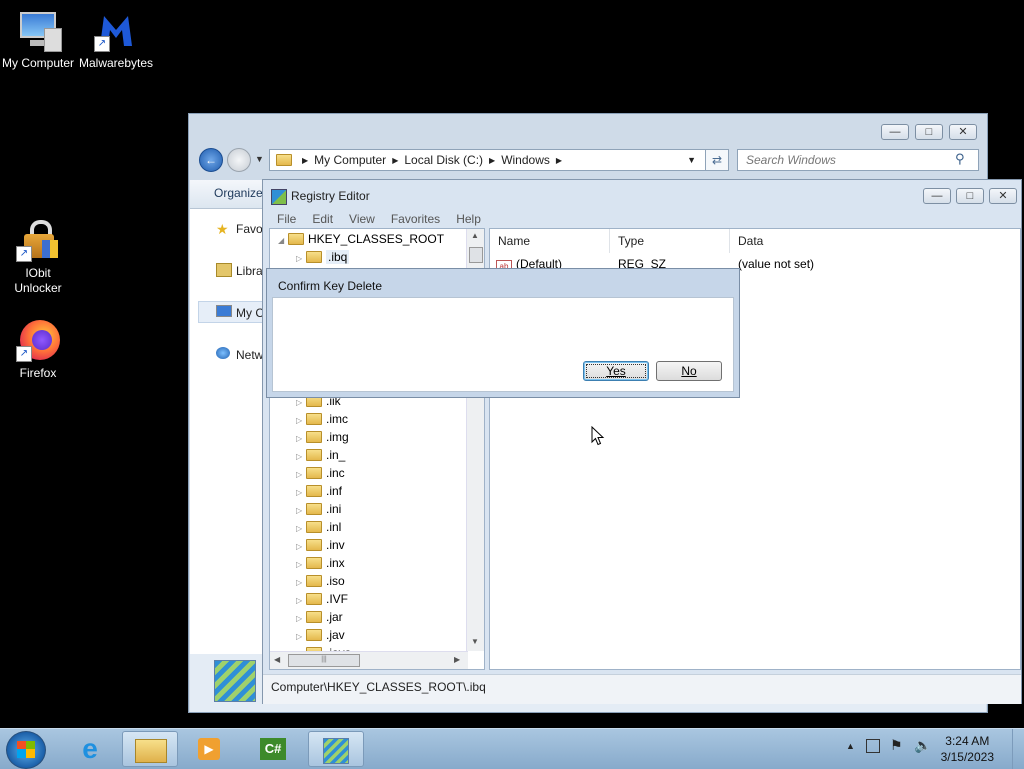 The height and width of the screenshot is (769, 1024). What do you see at coordinates (322, 219) in the screenshot?
I see `menu-edit: Edit` at bounding box center [322, 219].